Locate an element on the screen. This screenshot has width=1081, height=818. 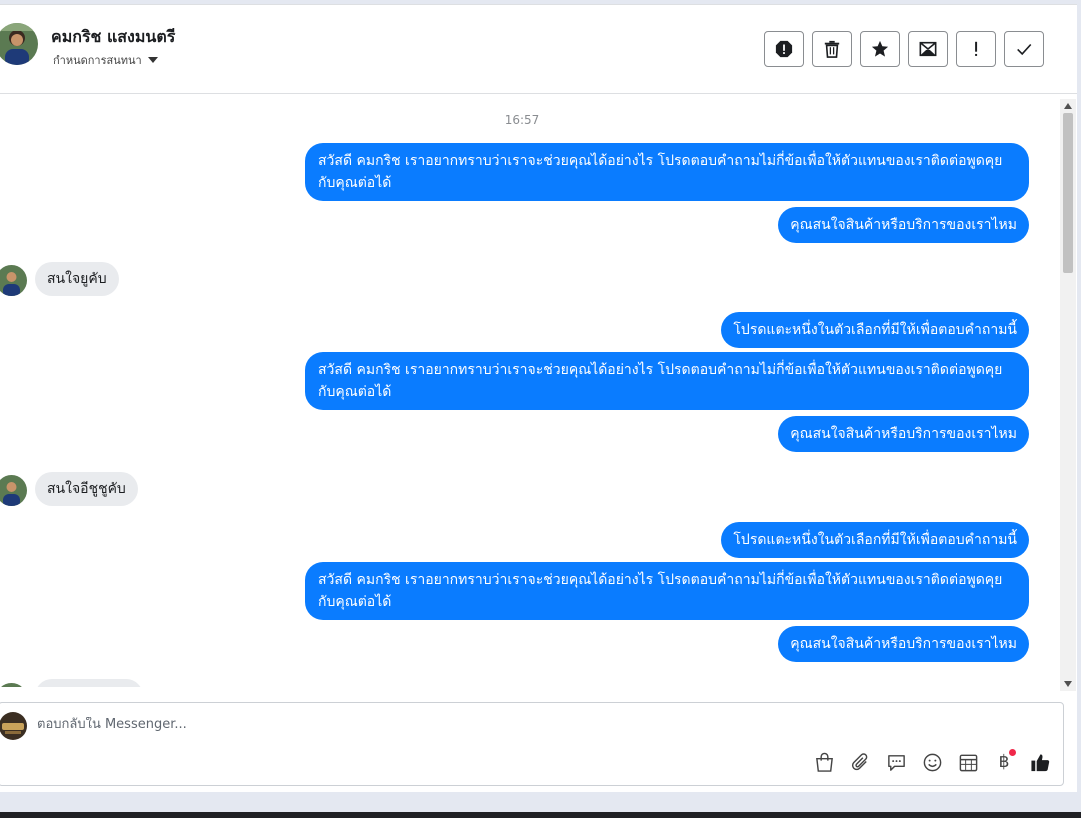
incoming-message: สนใจอีชูชูคับ is located at coordinates (86, 489).